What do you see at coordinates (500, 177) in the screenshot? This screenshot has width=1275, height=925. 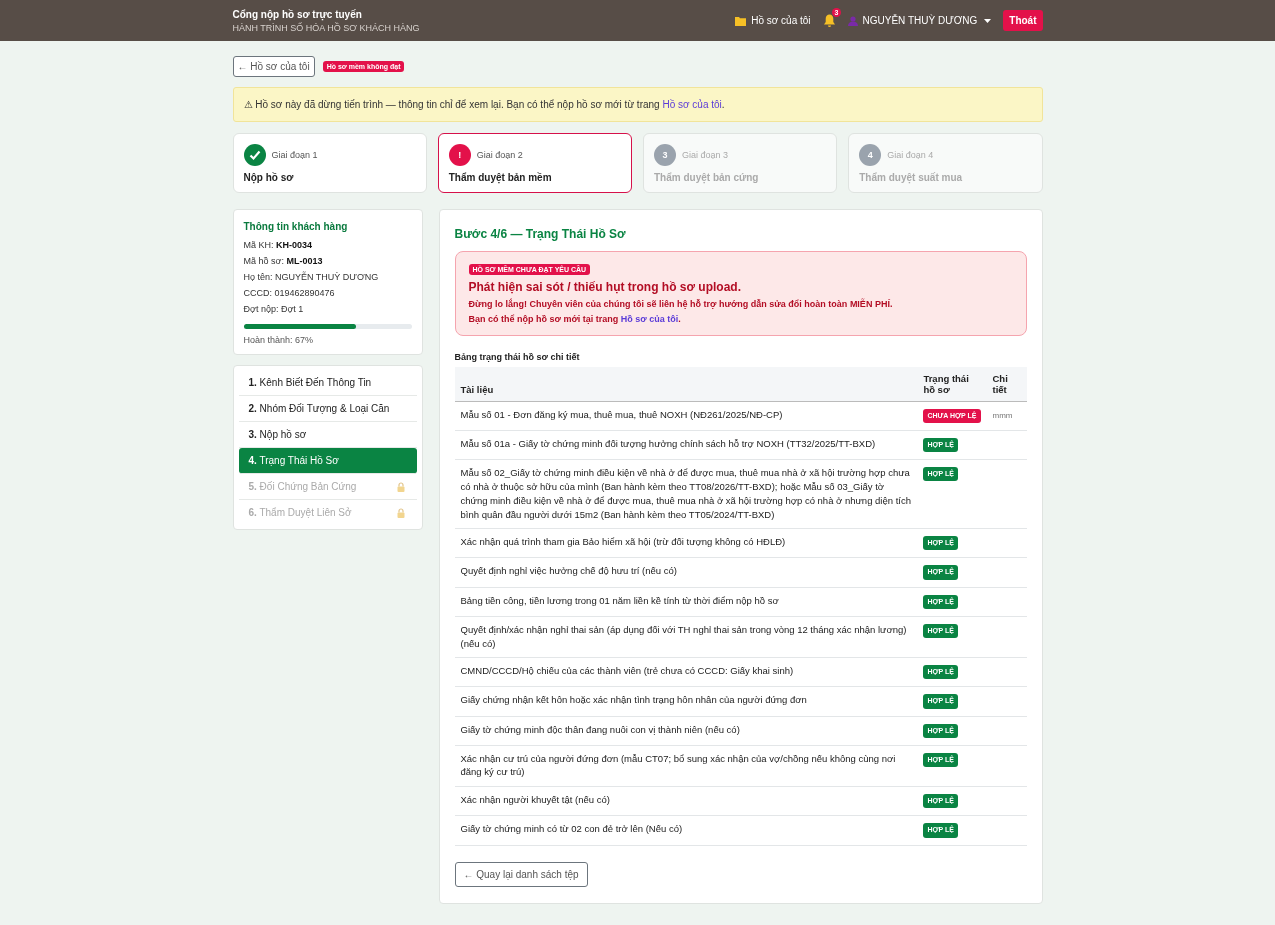 I see `stage-title: Thẩm duyệt bản mềm` at bounding box center [500, 177].